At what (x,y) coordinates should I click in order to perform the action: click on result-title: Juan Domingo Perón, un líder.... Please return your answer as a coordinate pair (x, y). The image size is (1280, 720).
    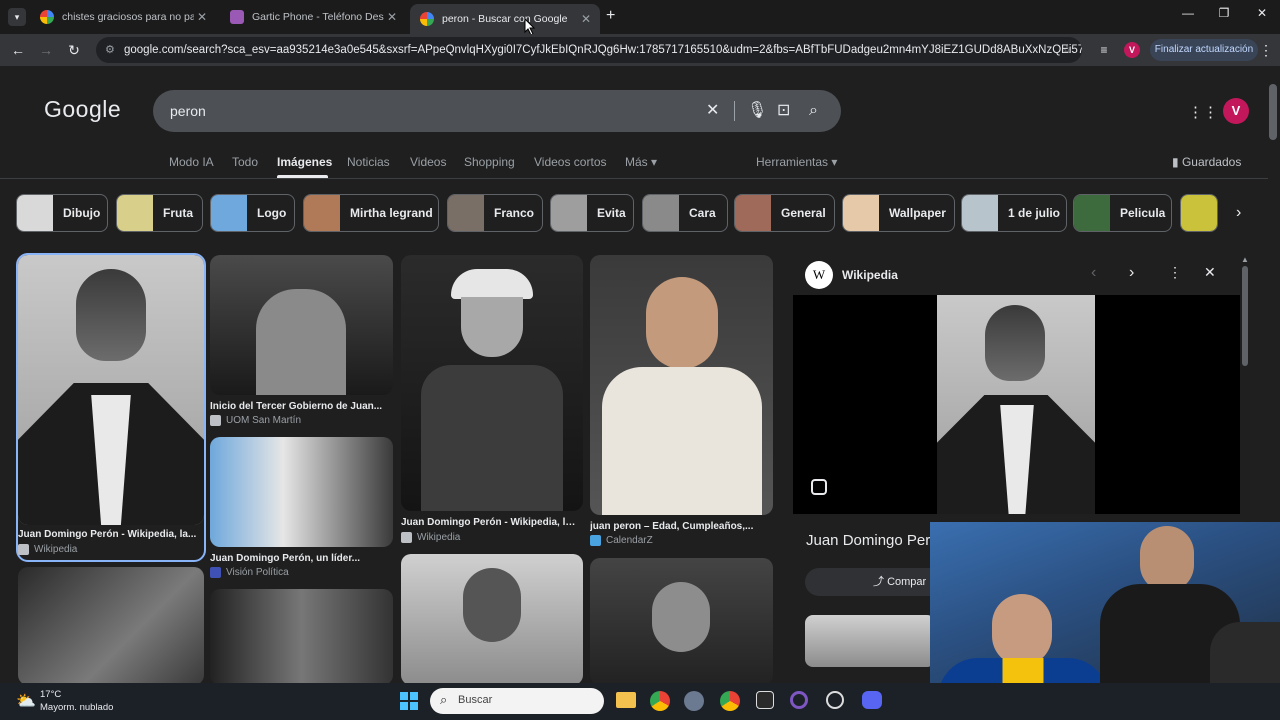
    Looking at the image, I should click on (300, 558).